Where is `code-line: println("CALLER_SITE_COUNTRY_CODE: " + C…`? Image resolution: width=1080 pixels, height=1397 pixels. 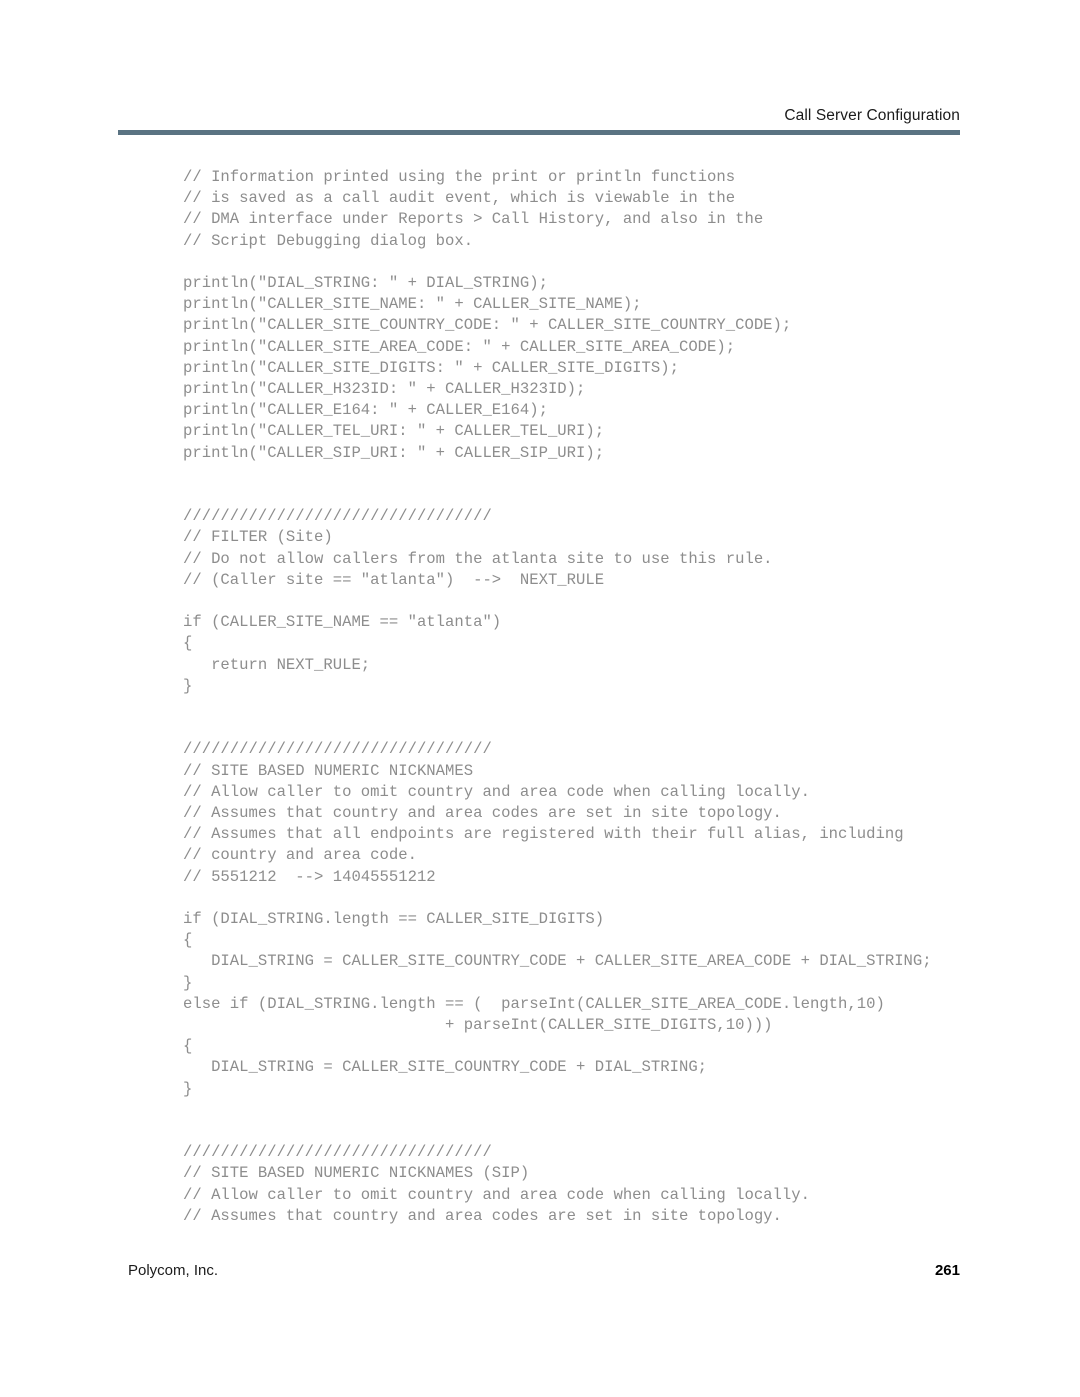 code-line: println("CALLER_SITE_COUNTRY_CODE: " + C… is located at coordinates (487, 325).